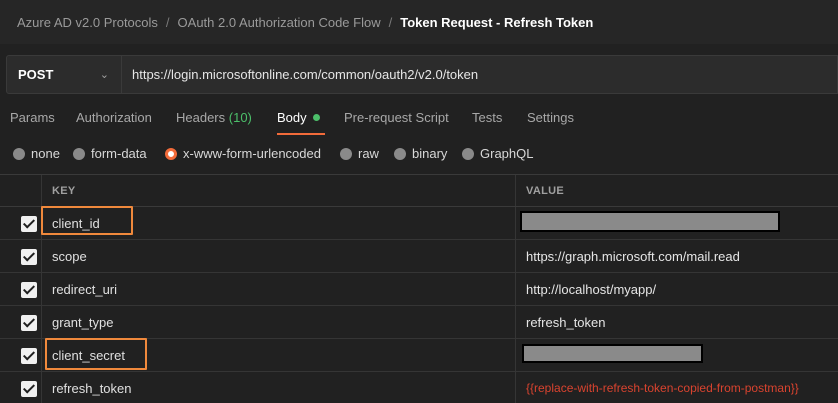 This screenshot has height=403, width=838. What do you see at coordinates (69, 256) in the screenshot?
I see `key-text: scope` at bounding box center [69, 256].